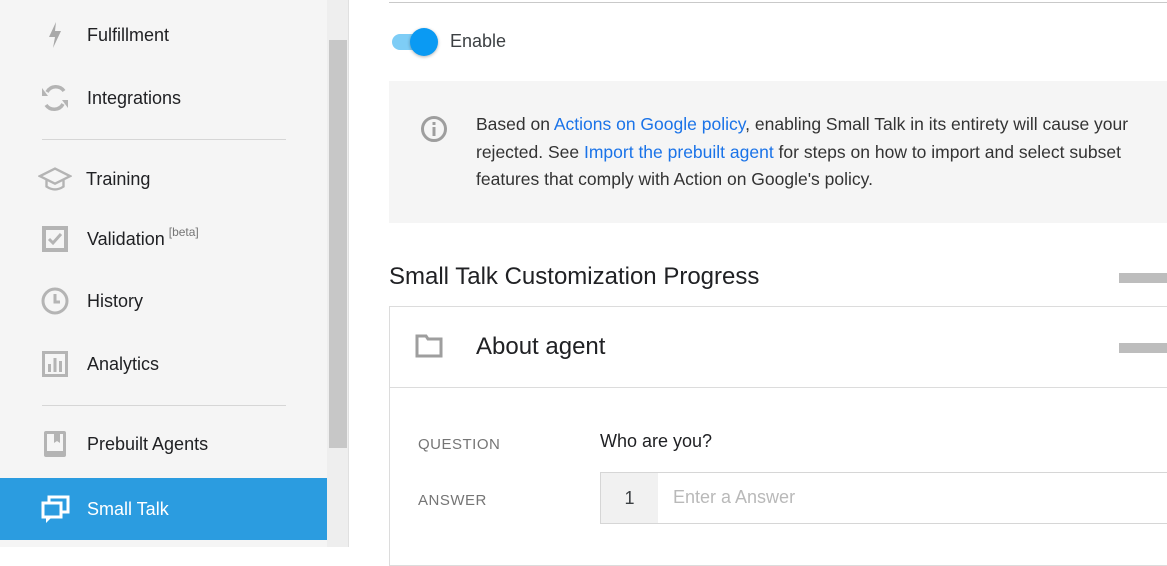 The height and width of the screenshot is (566, 1167). Describe the element at coordinates (55, 98) in the screenshot. I see `sync-icon` at that location.